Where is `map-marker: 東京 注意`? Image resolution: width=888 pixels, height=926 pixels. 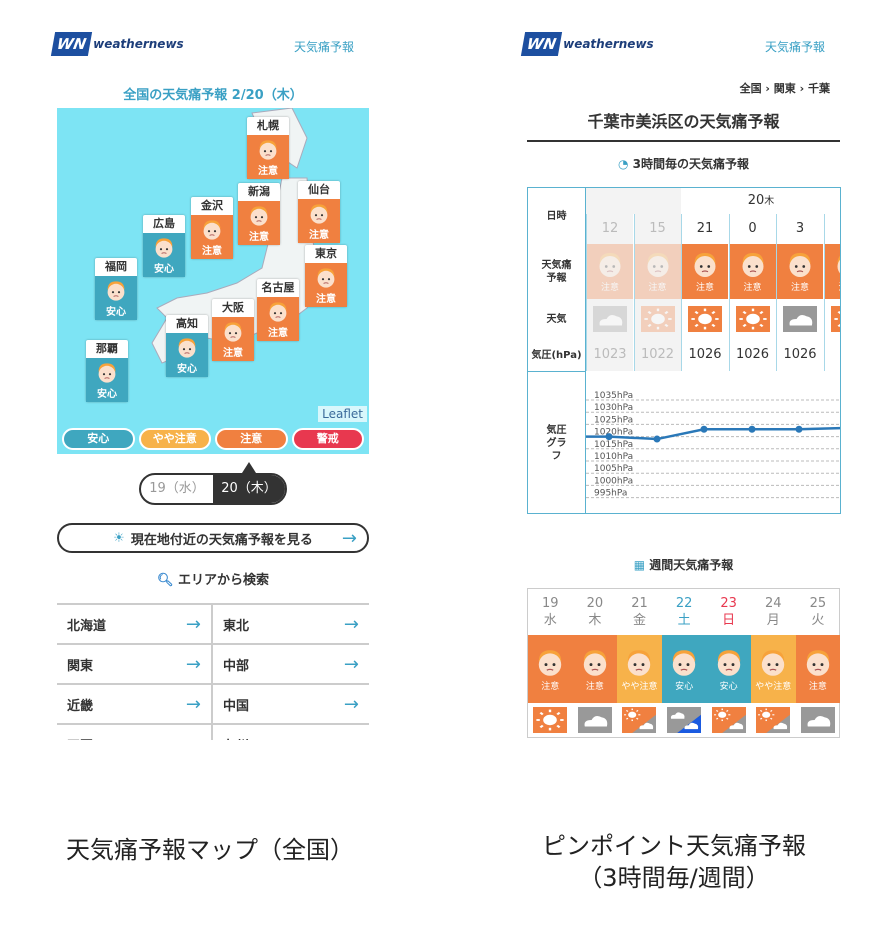 map-marker: 東京 注意 is located at coordinates (326, 276).